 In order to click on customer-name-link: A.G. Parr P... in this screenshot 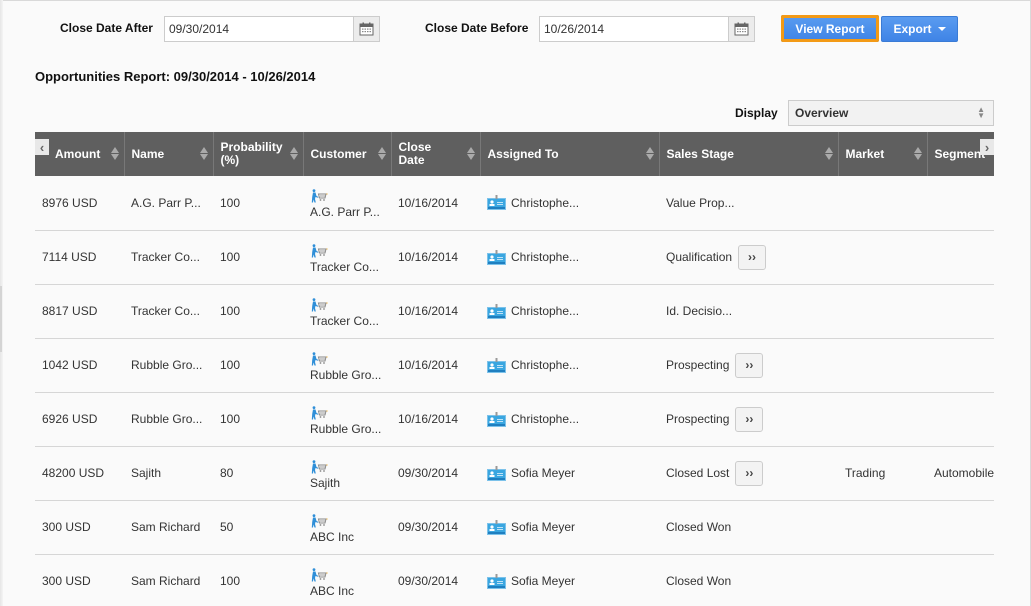, I will do `click(347, 212)`.